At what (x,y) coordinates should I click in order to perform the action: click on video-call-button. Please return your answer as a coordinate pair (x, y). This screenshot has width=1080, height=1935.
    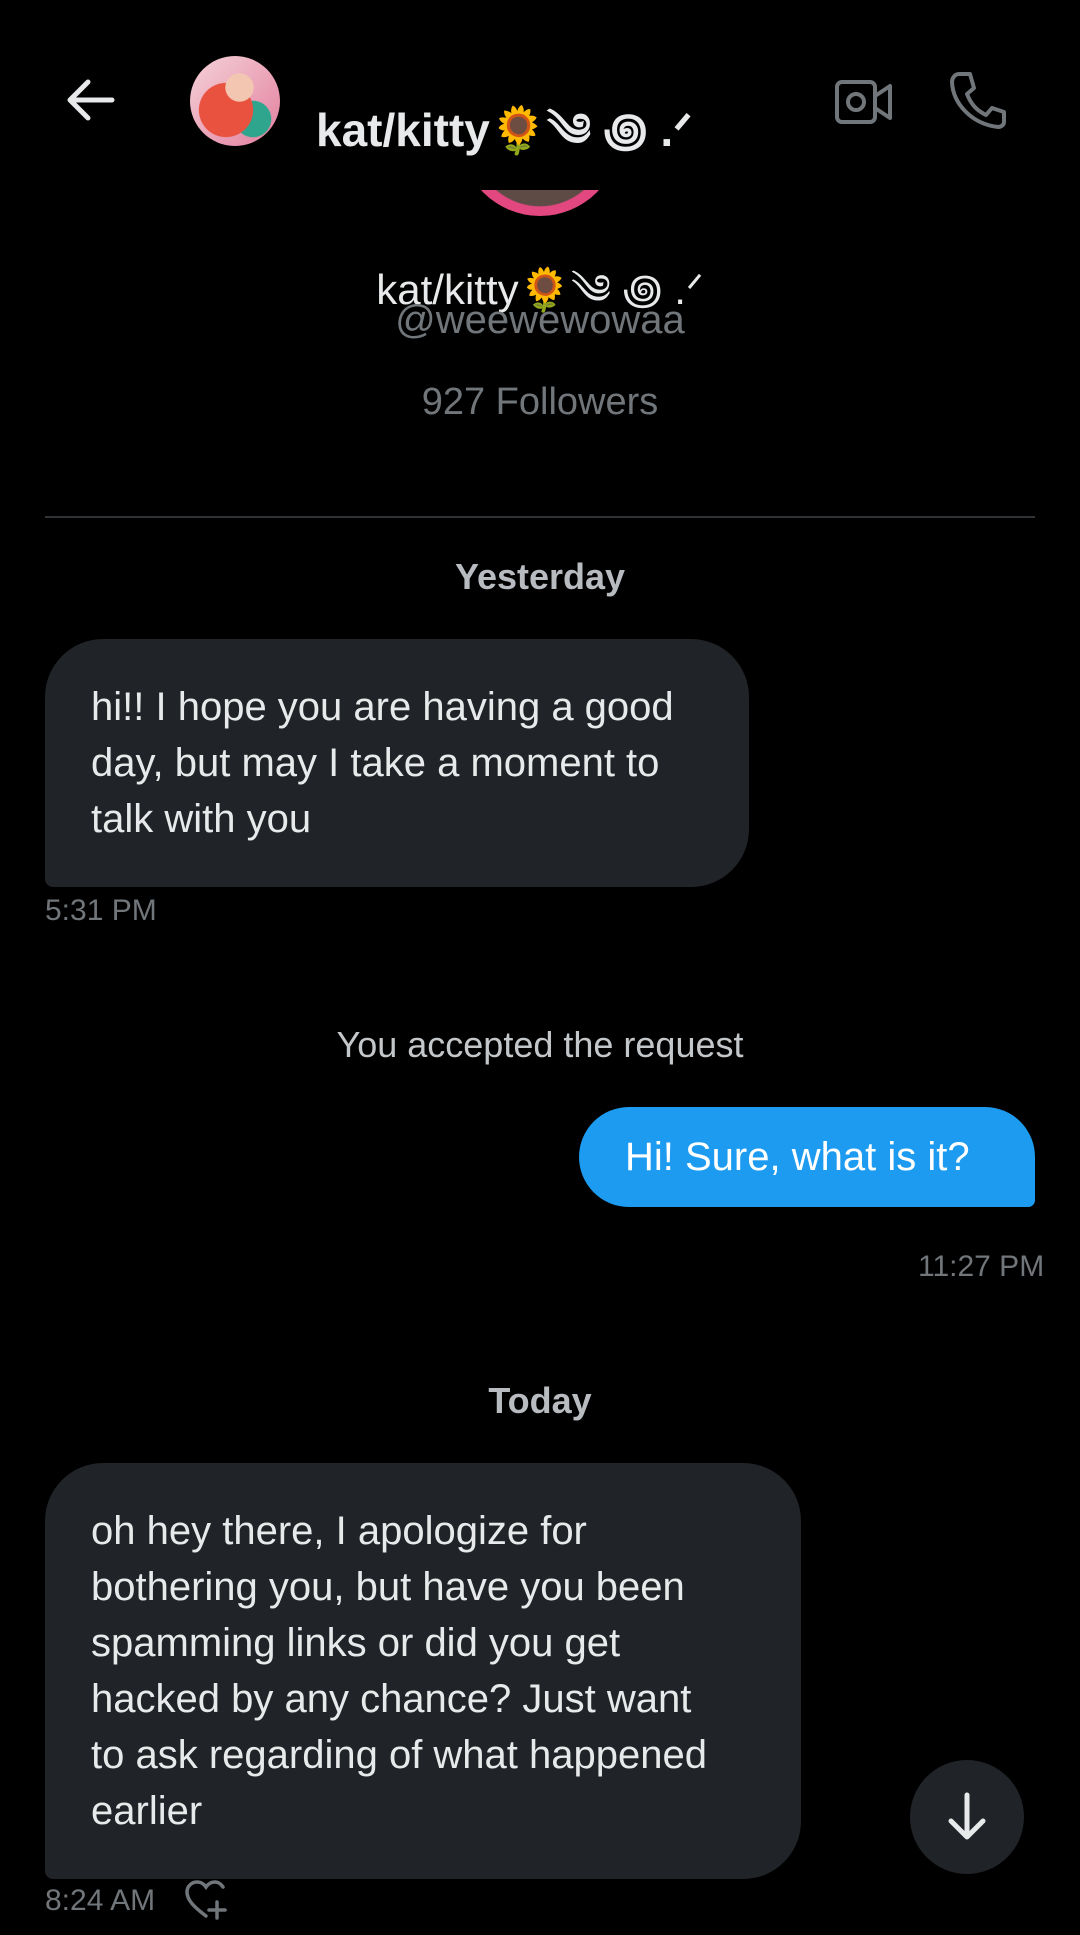
    Looking at the image, I should click on (864, 102).